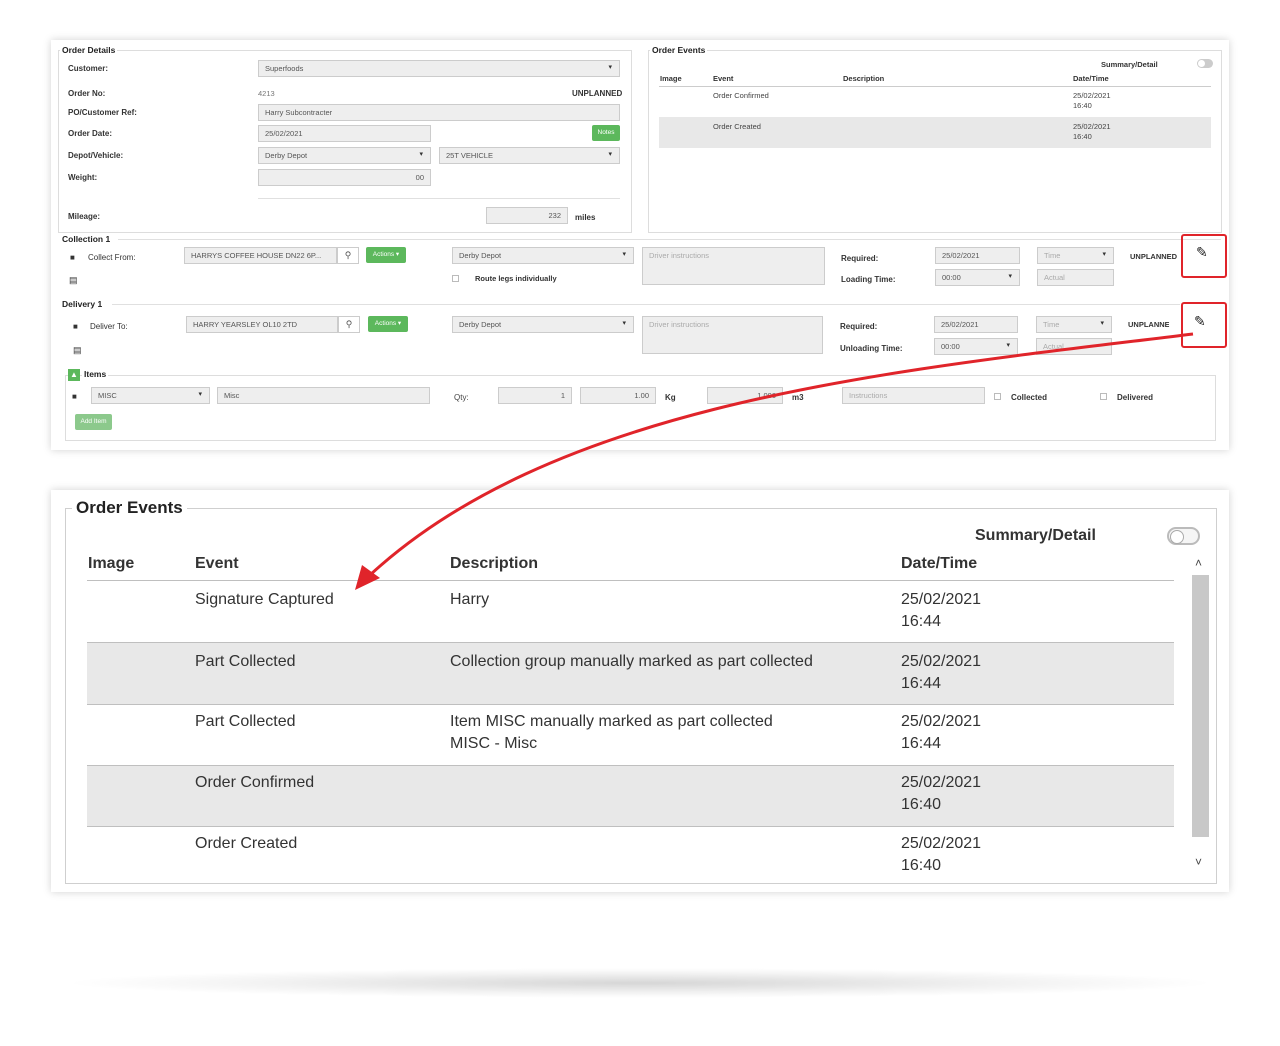 The image size is (1280, 1046). I want to click on order-no-value: 4213, so click(266, 93).